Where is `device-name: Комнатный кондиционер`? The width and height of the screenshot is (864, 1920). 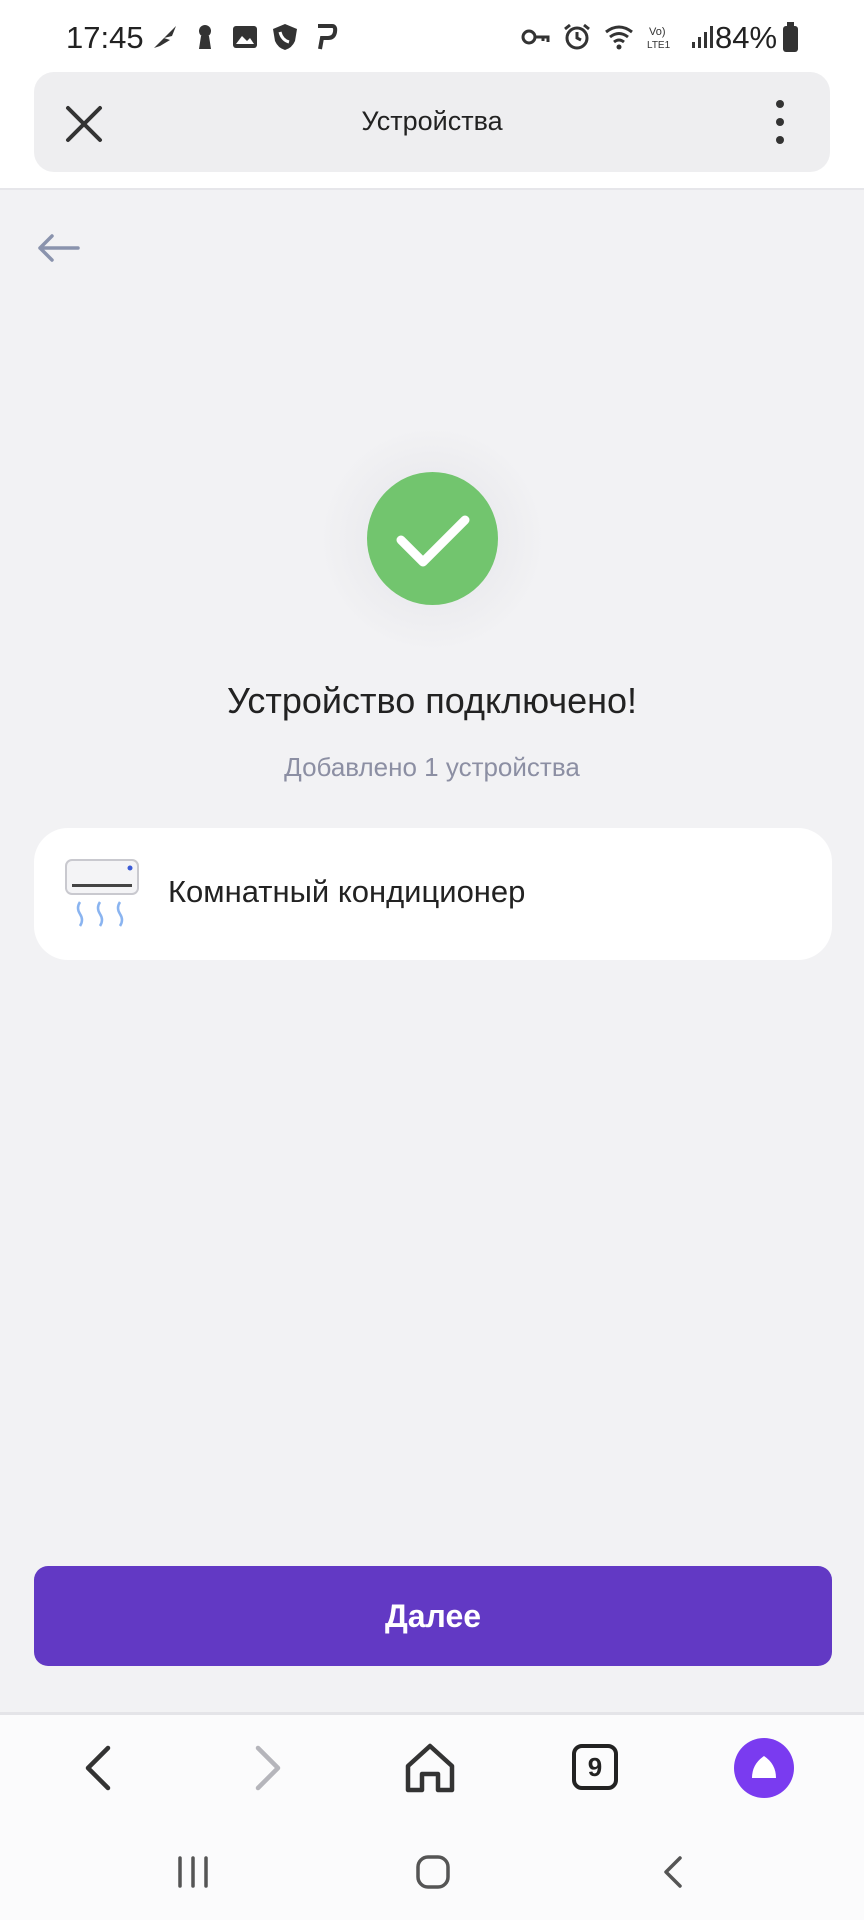
device-name: Комнатный кондиционер is located at coordinates (347, 891).